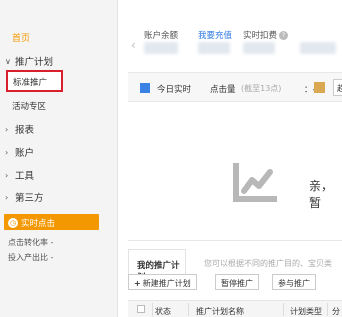 This screenshot has width=342, height=317. What do you see at coordinates (255, 182) in the screenshot?
I see `line-chart-icon` at bounding box center [255, 182].